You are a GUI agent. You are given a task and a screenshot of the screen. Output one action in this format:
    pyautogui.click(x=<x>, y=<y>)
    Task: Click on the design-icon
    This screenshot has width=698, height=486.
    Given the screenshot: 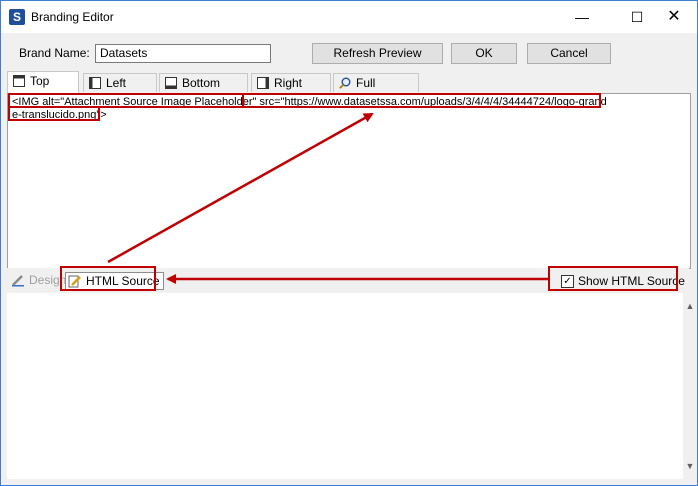 What is the action you would take?
    pyautogui.click(x=18, y=281)
    